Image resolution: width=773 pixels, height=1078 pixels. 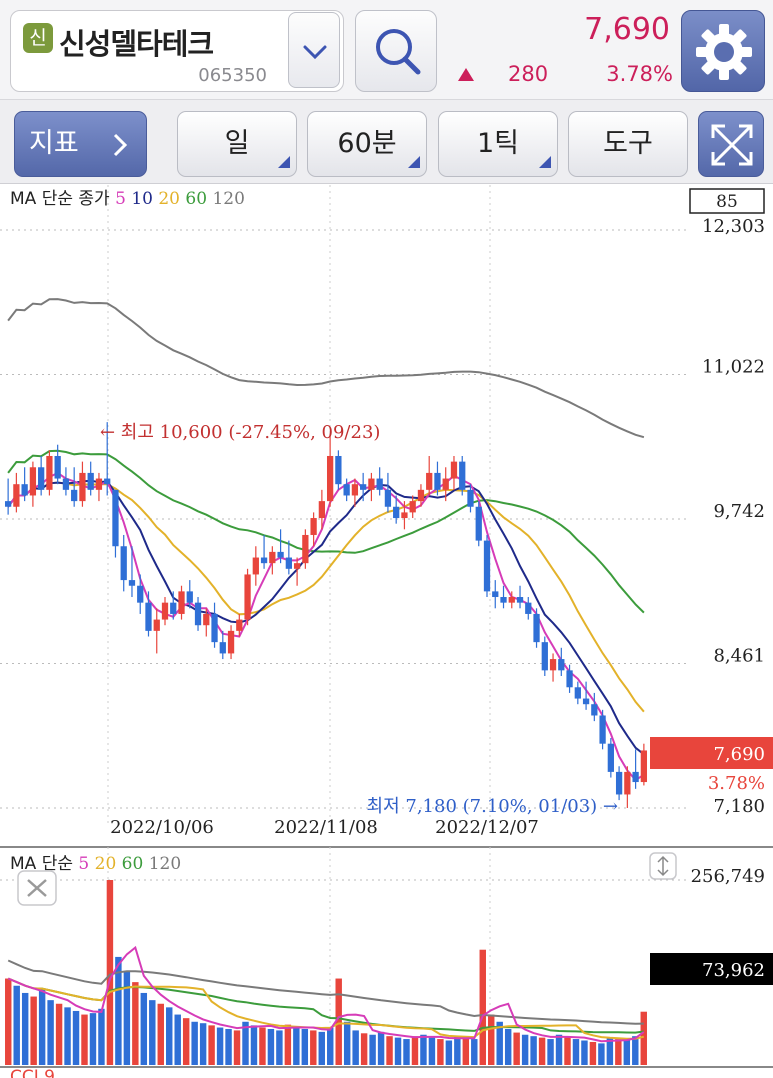 What do you see at coordinates (326, 531) in the screenshot?
I see `ma60-line` at bounding box center [326, 531].